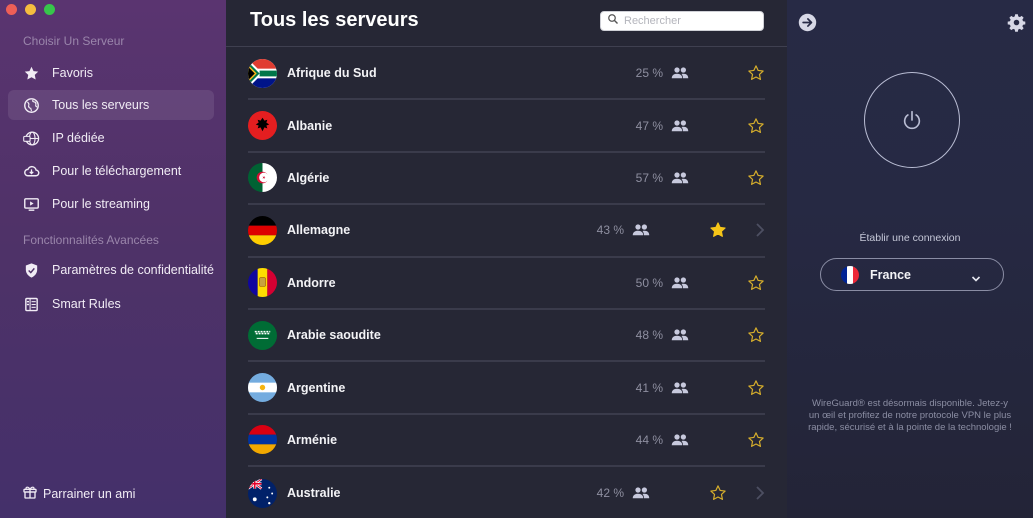 The width and height of the screenshot is (1033, 518). Describe the element at coordinates (610, 230) in the screenshot. I see `server-load-value: 43 %` at that location.